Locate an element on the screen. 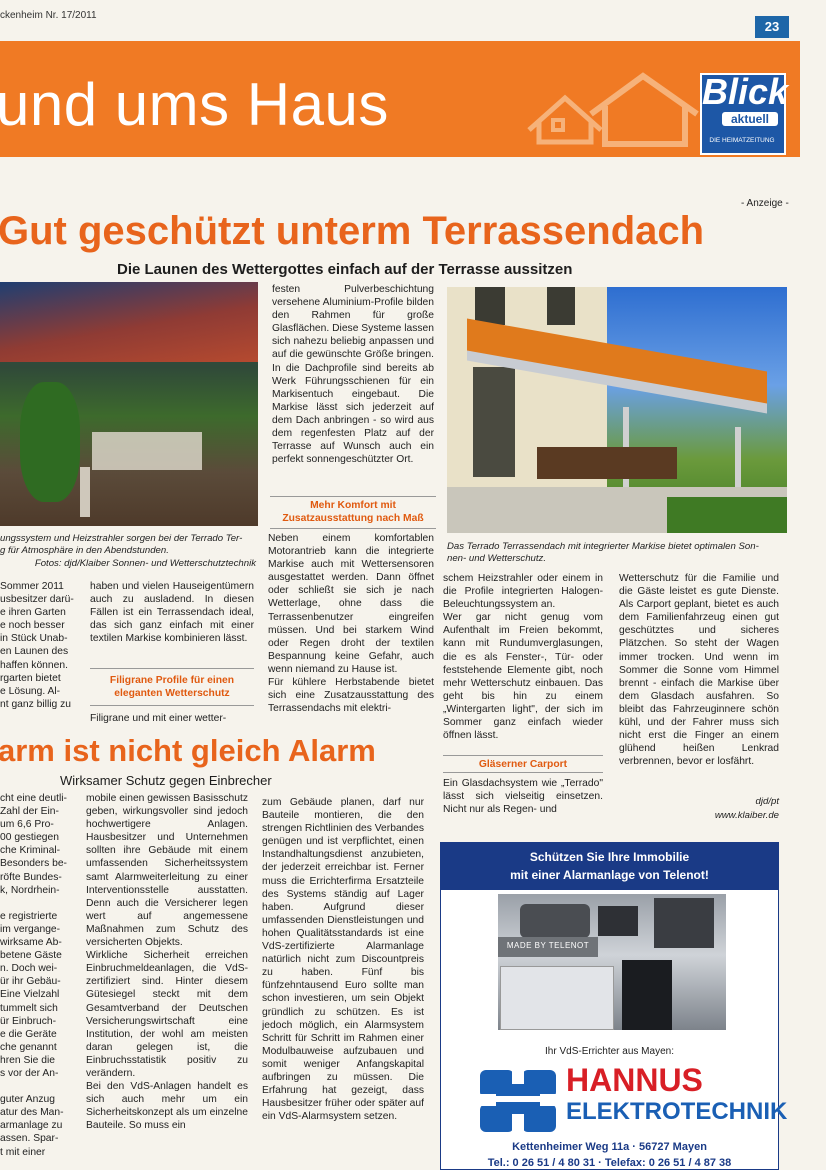 This screenshot has width=826, height=1170. ad-label: - Anzeige - is located at coordinates (765, 203).